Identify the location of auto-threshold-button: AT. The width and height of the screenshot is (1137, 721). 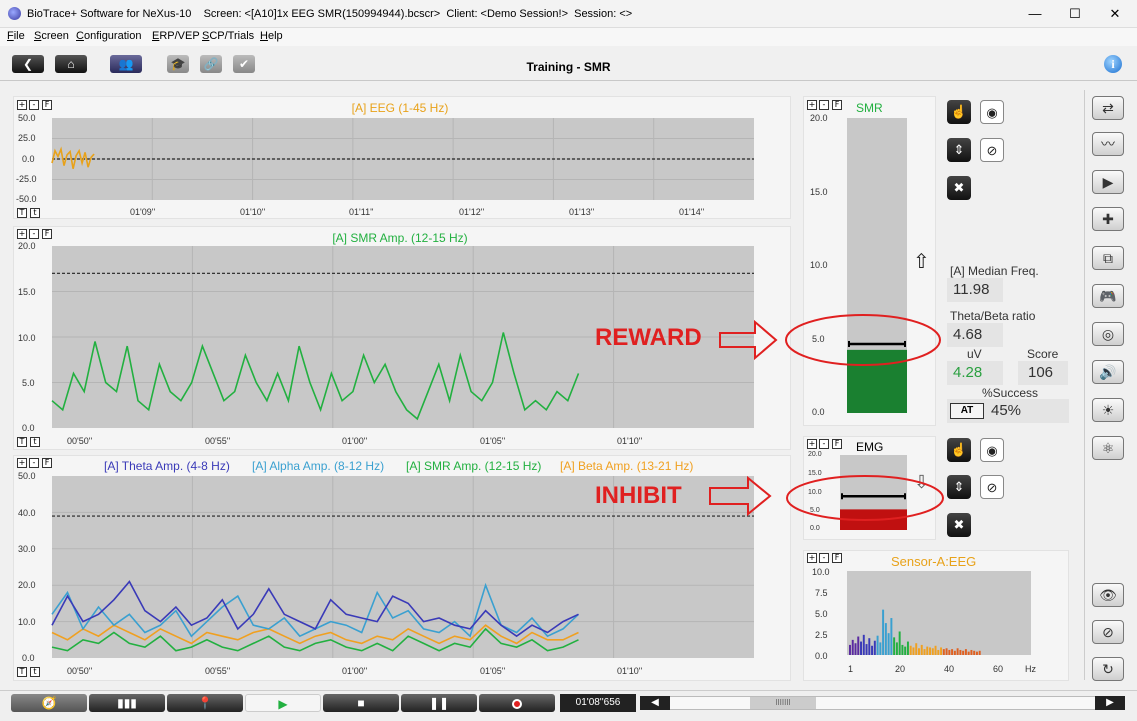
(967, 411).